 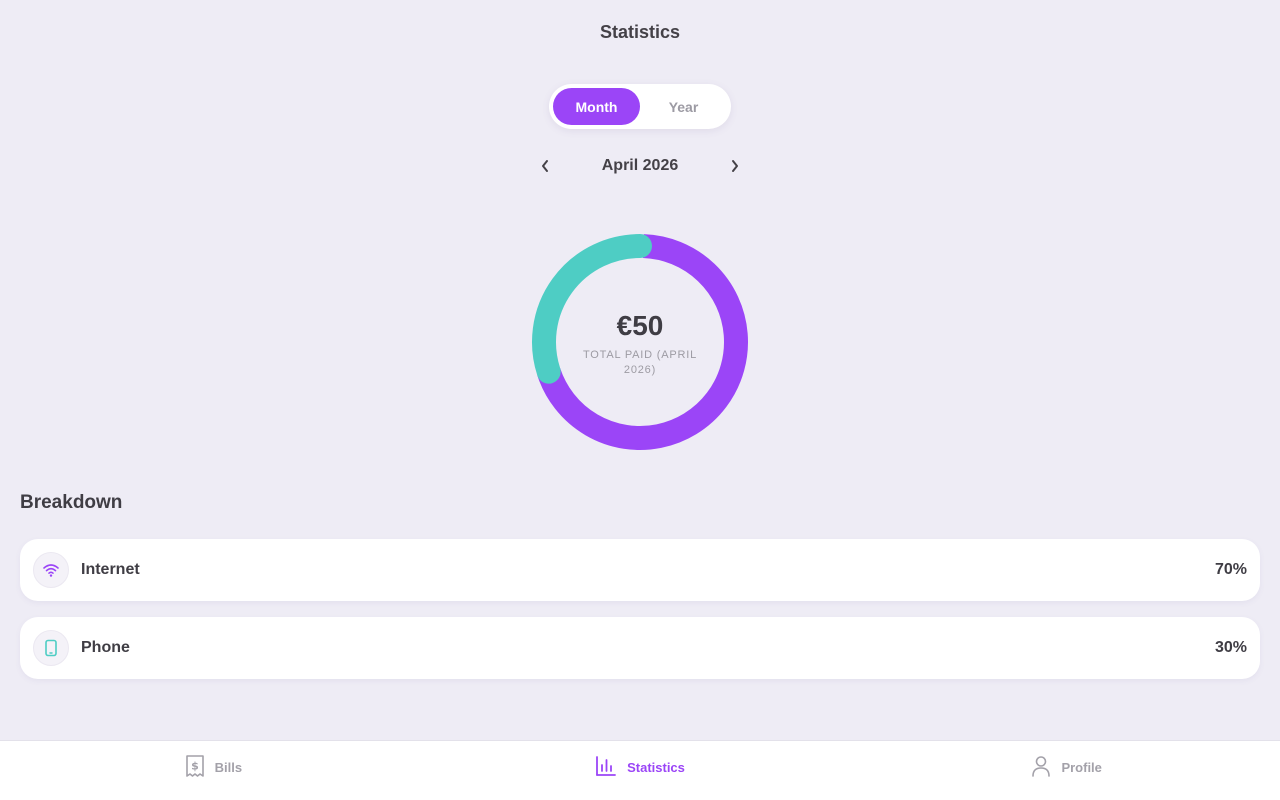 What do you see at coordinates (735, 166) in the screenshot?
I see `chevron-right-icon` at bounding box center [735, 166].